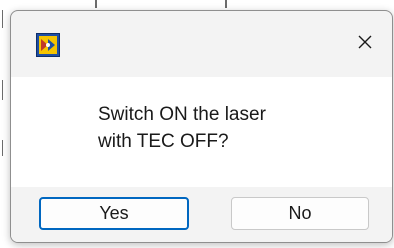  I want to click on yes-button: Yes, so click(114, 213).